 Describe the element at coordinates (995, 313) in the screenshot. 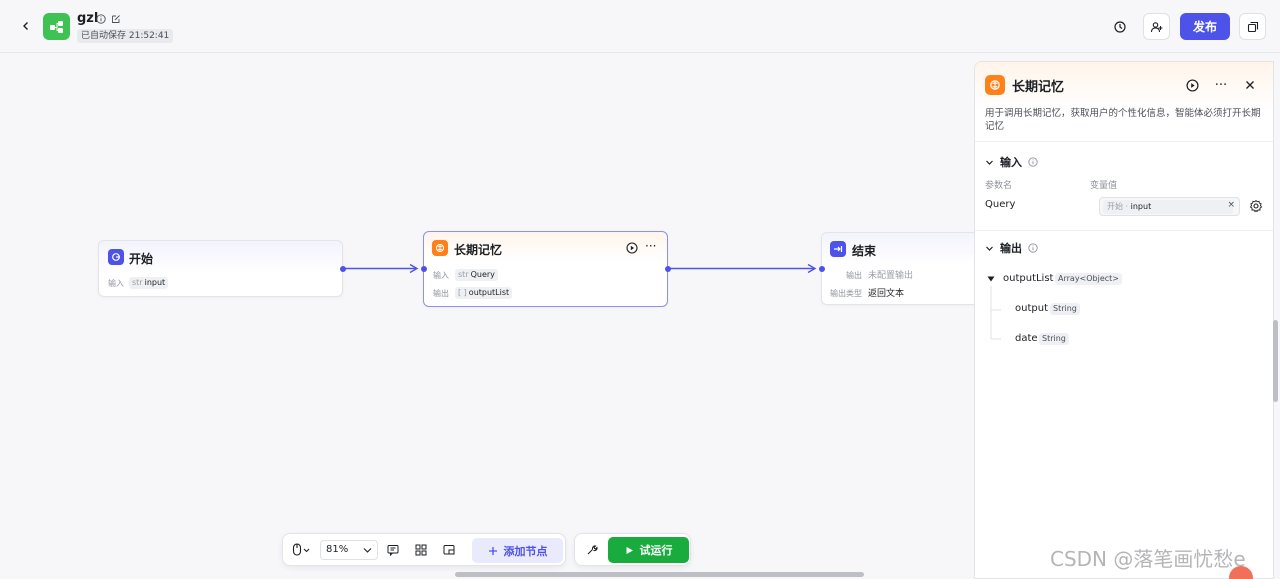

I see `tree-lines` at that location.